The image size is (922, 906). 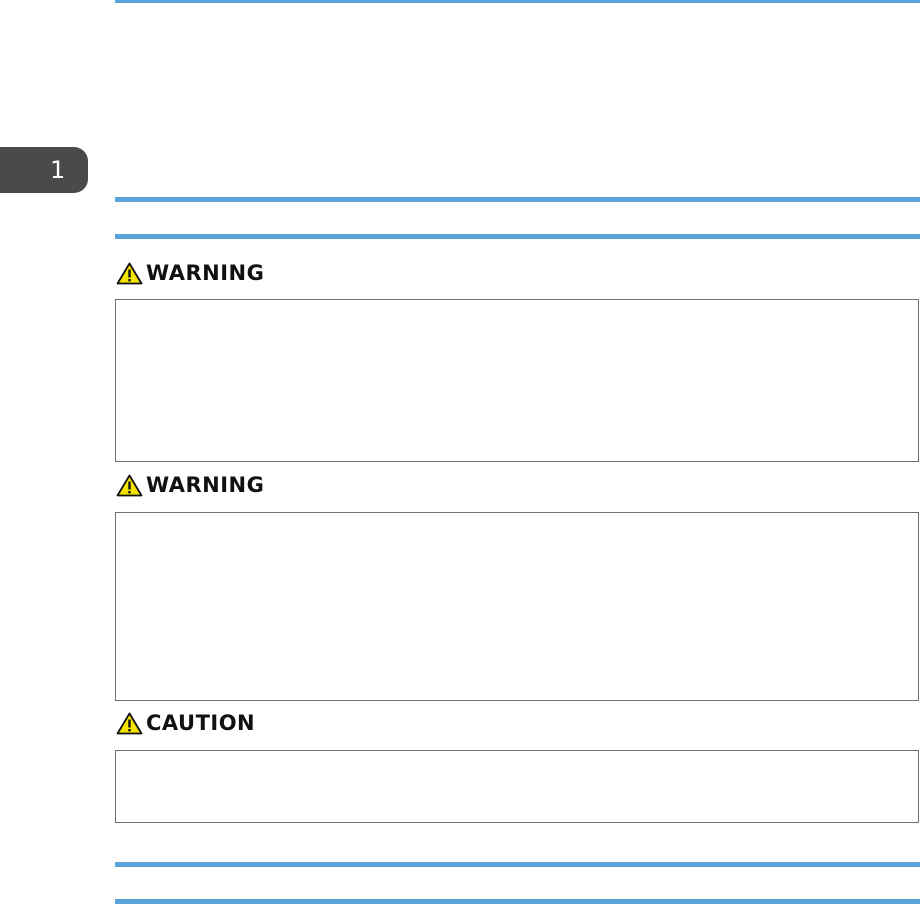 What do you see at coordinates (517, 1) in the screenshot?
I see `top-rule` at bounding box center [517, 1].